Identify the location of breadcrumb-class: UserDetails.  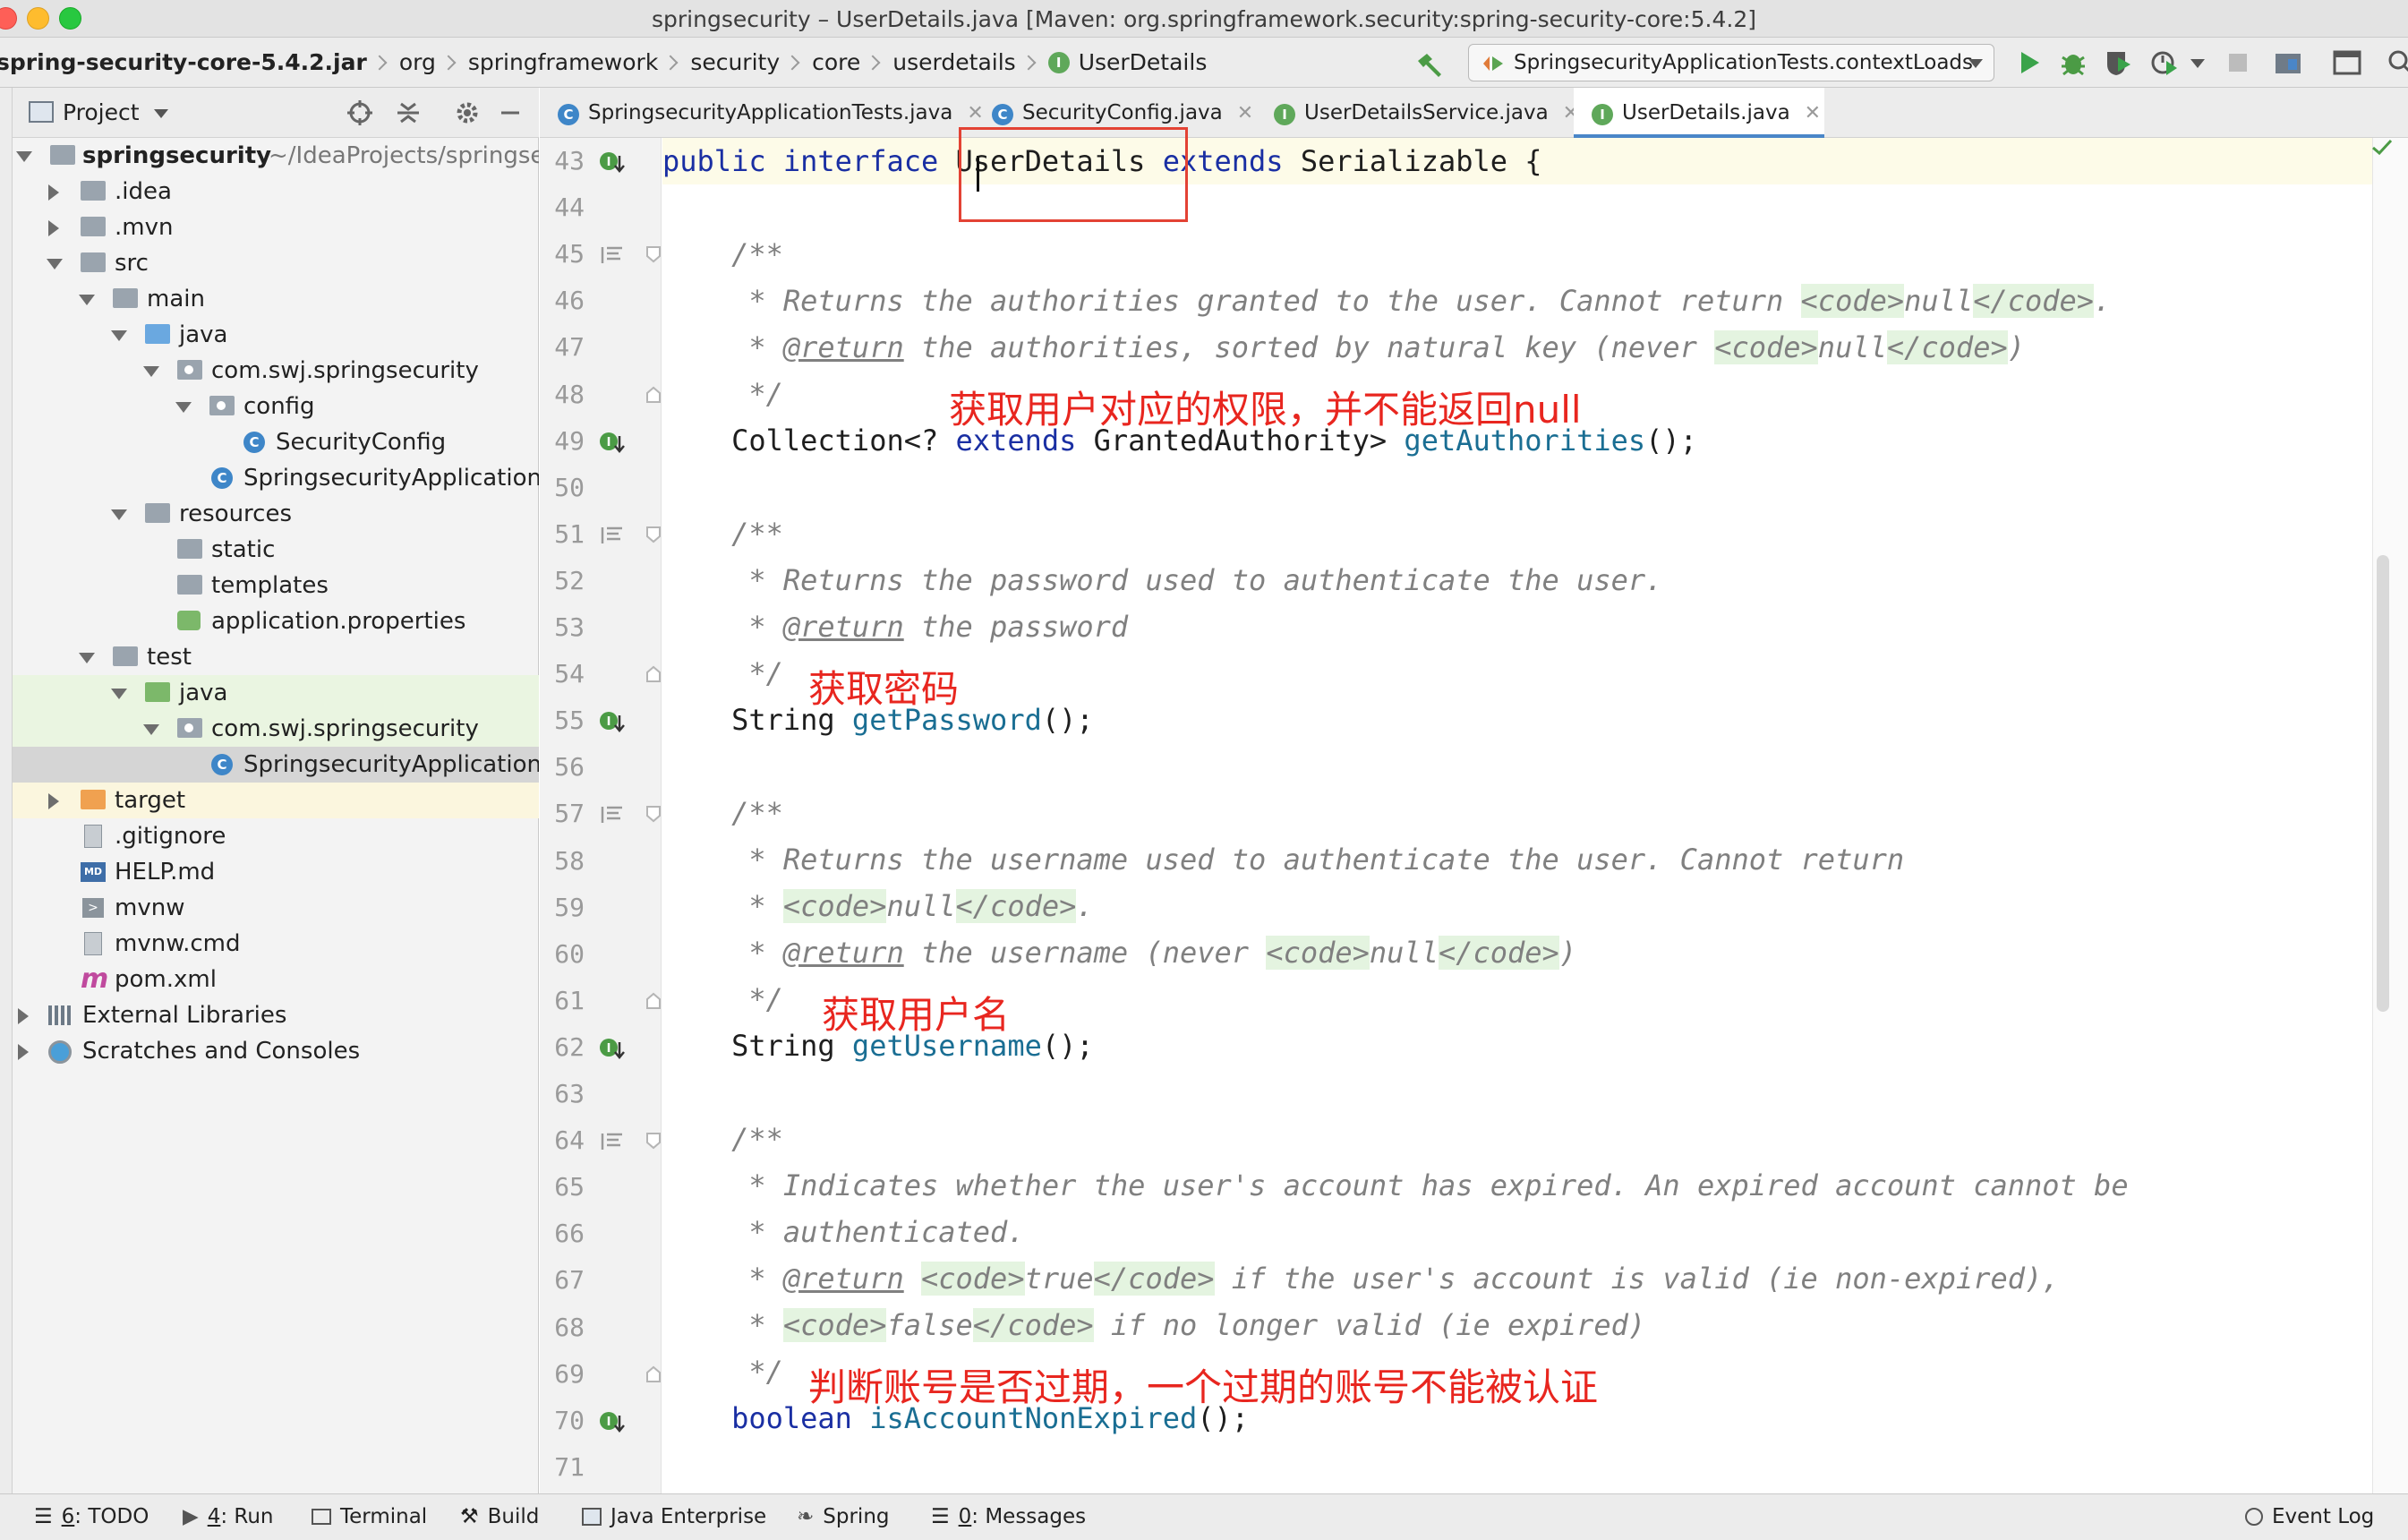
(1143, 62).